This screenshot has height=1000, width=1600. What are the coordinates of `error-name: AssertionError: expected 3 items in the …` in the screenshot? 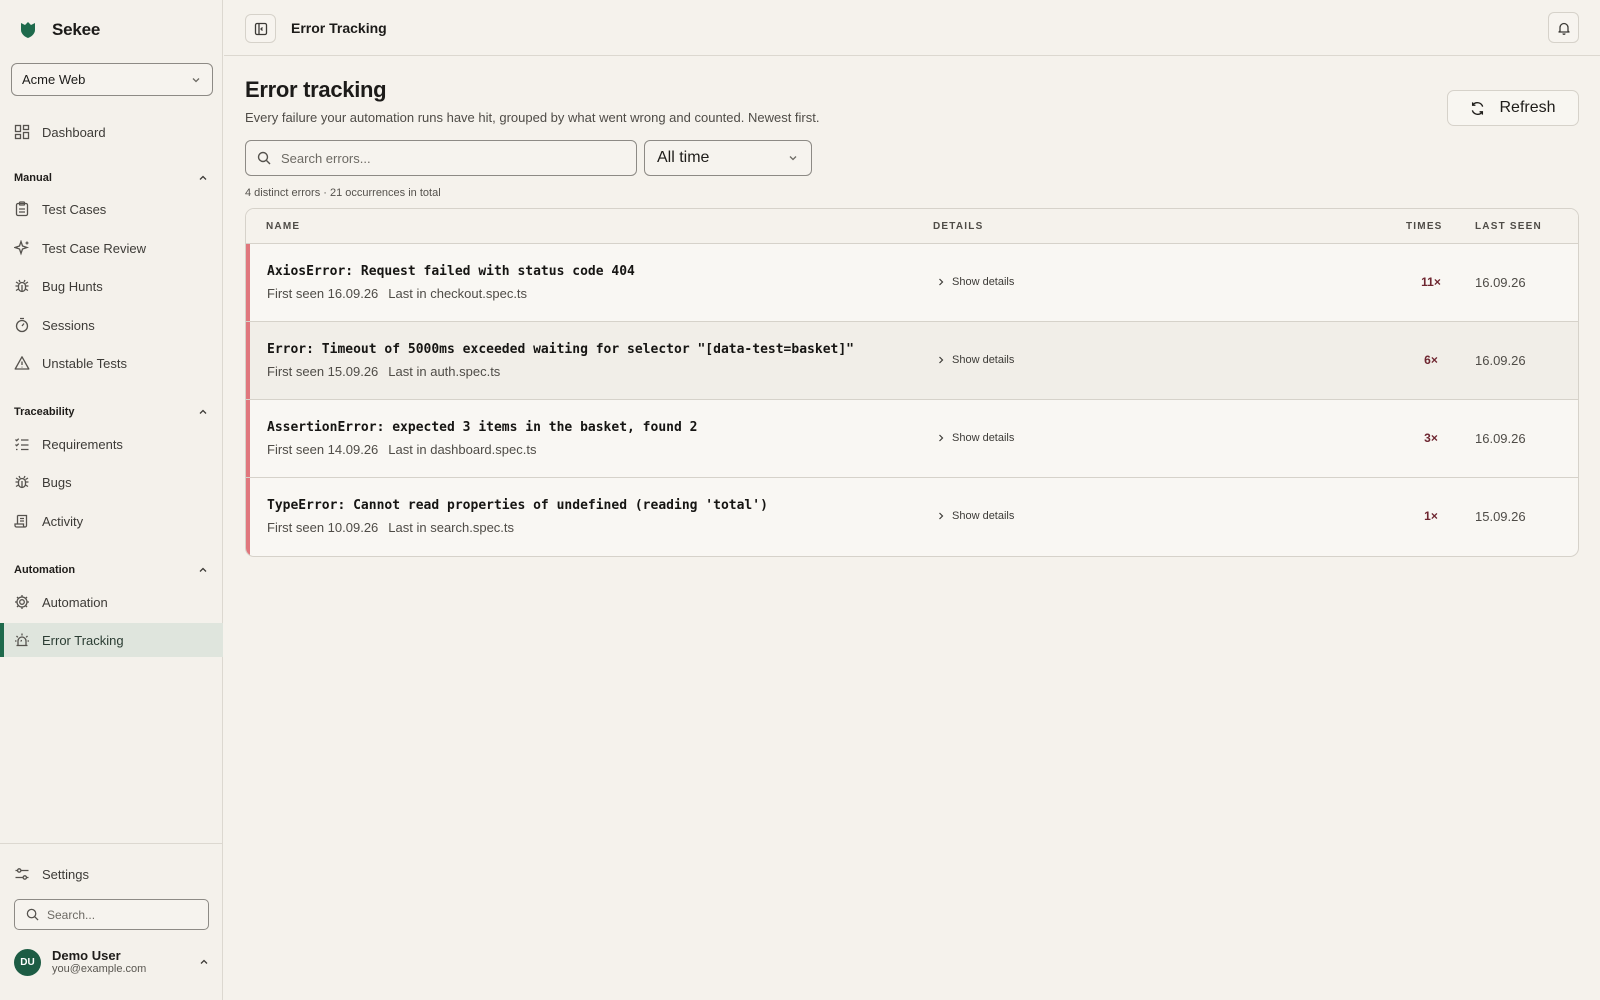 It's located at (482, 427).